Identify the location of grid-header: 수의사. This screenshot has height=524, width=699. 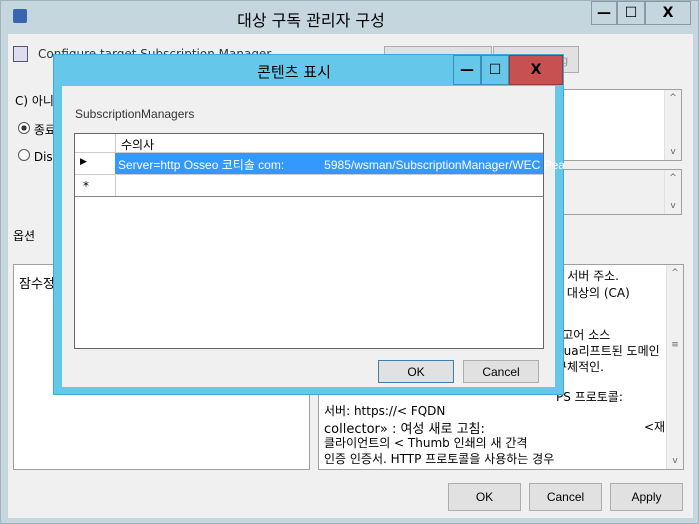
(309, 143).